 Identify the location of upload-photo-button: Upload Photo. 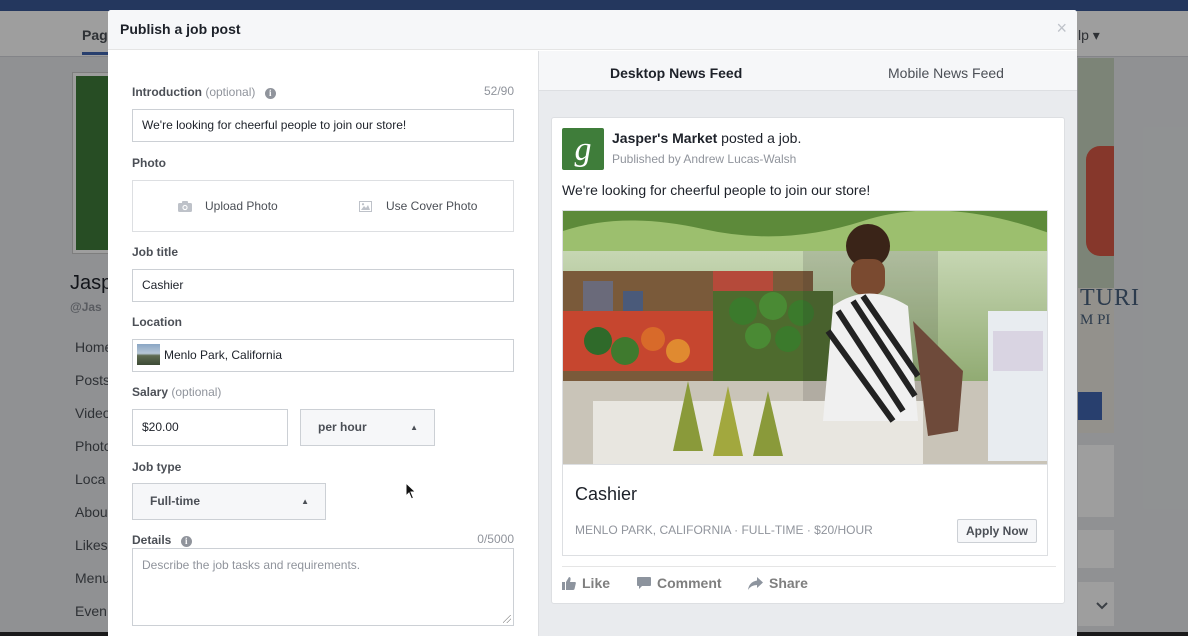
(228, 206).